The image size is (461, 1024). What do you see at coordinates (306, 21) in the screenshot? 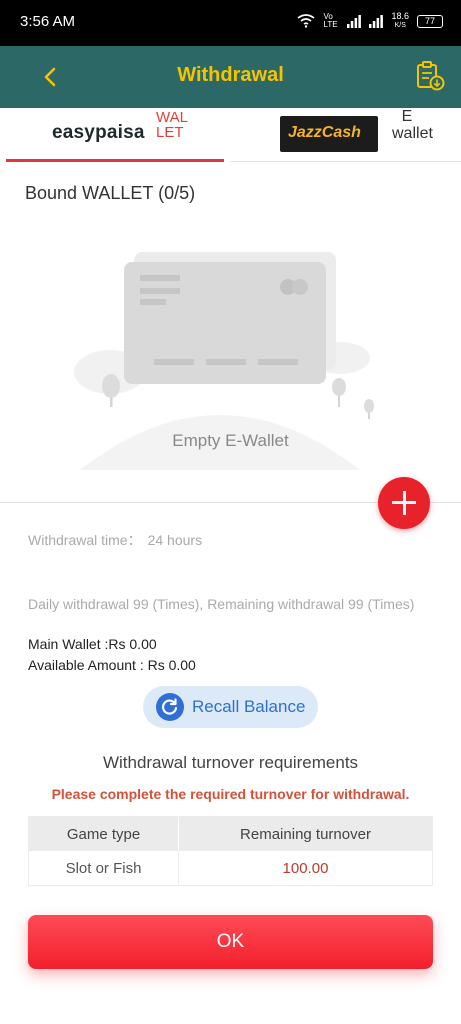
I see `wifi-icon` at bounding box center [306, 21].